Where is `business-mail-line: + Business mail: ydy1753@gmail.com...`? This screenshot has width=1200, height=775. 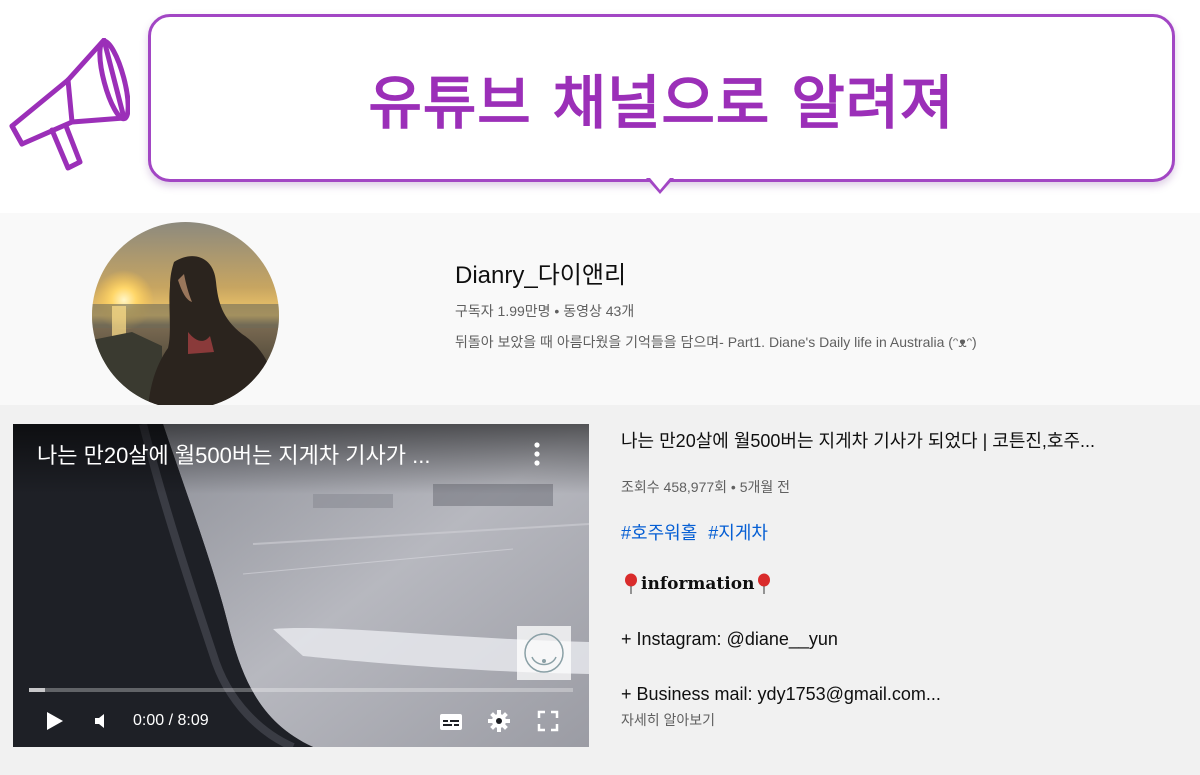
business-mail-line: + Business mail: ydy1753@gmail.com... is located at coordinates (781, 694).